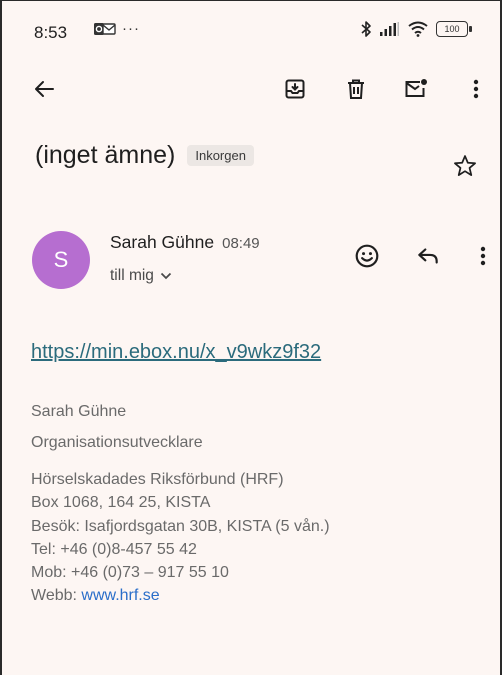  What do you see at coordinates (251, 89) in the screenshot?
I see `email-toolbar` at bounding box center [251, 89].